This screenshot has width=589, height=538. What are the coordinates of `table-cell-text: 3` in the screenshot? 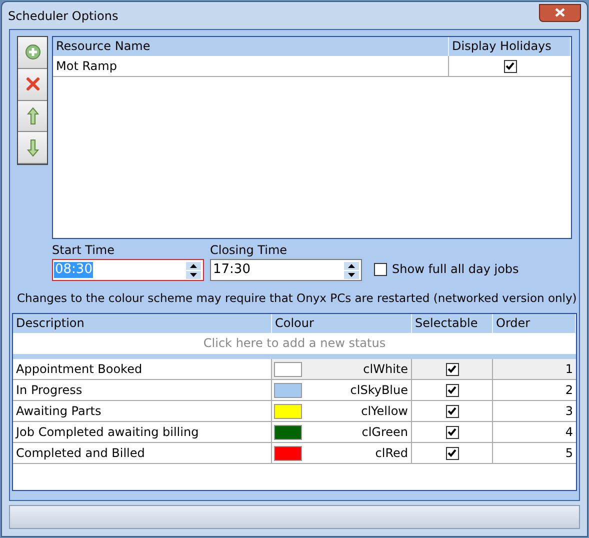 It's located at (569, 411).